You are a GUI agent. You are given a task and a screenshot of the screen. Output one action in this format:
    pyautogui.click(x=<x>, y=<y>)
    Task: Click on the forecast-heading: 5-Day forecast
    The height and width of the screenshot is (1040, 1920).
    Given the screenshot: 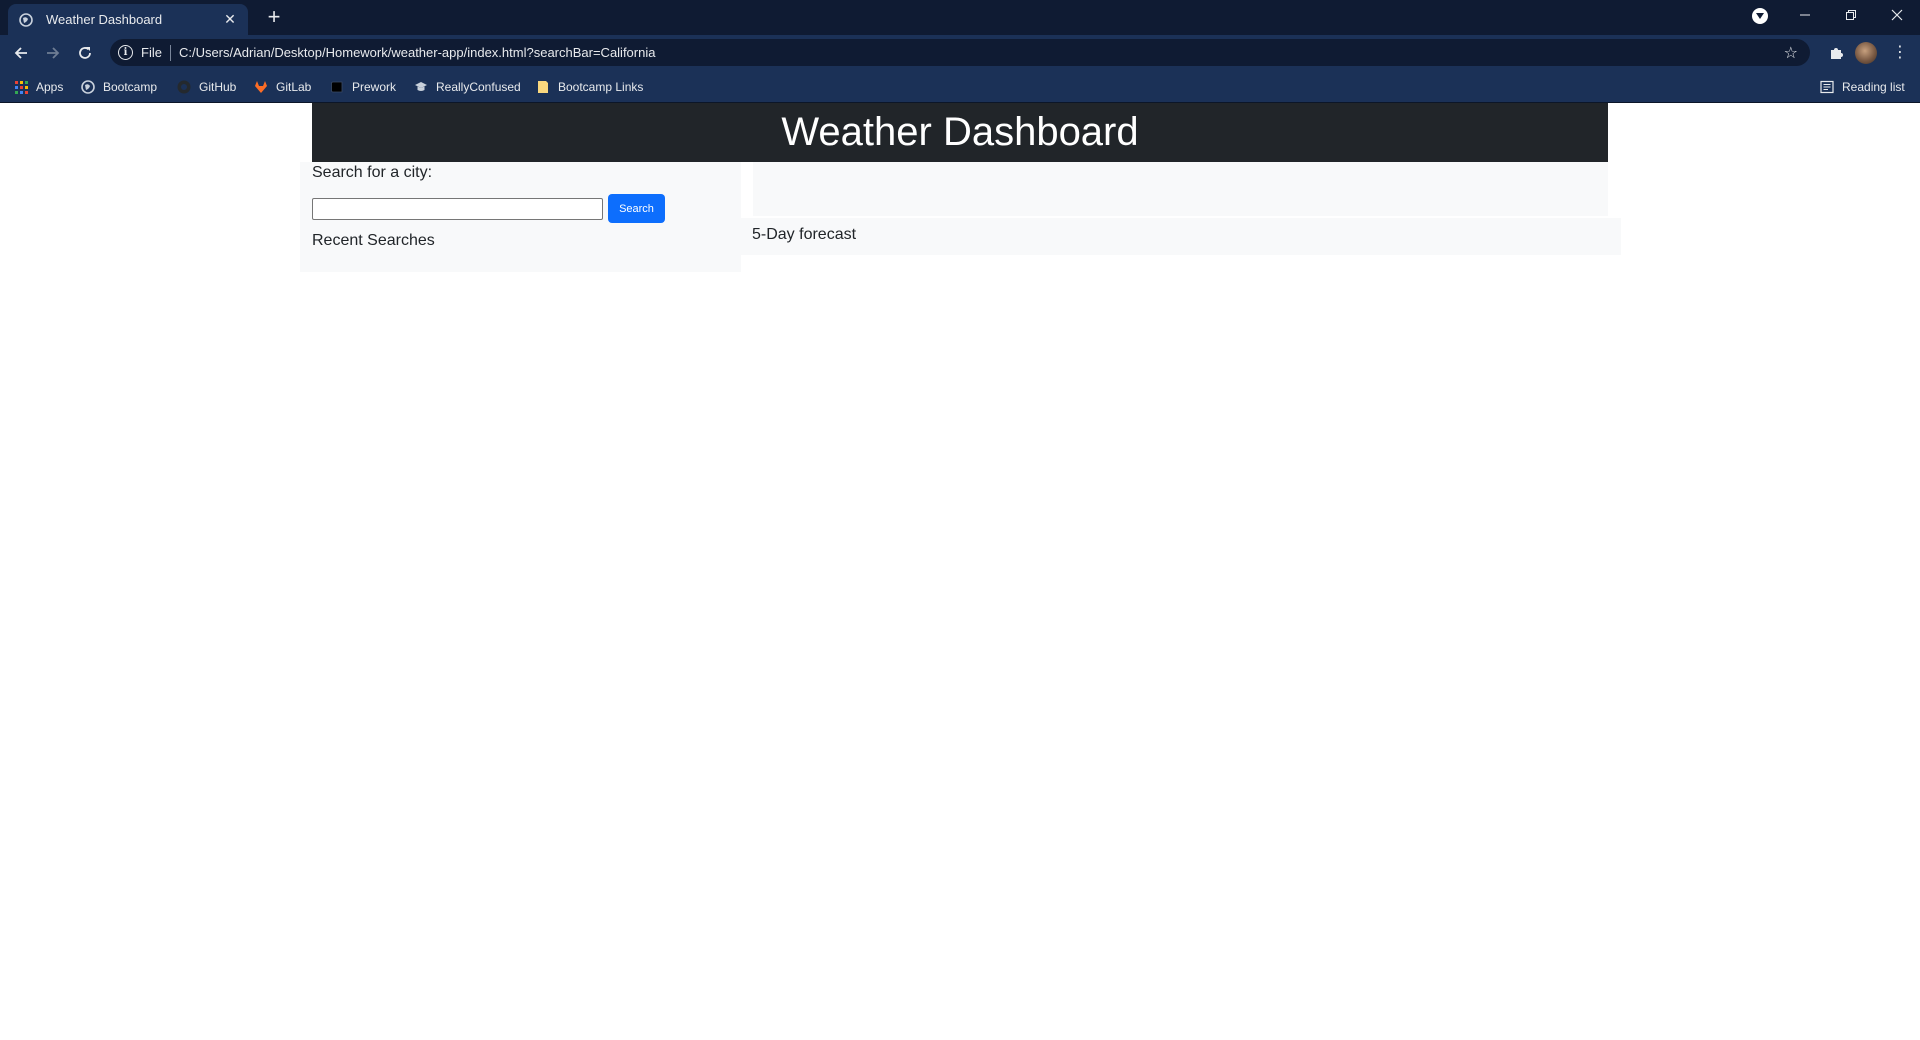 What is the action you would take?
    pyautogui.click(x=804, y=234)
    